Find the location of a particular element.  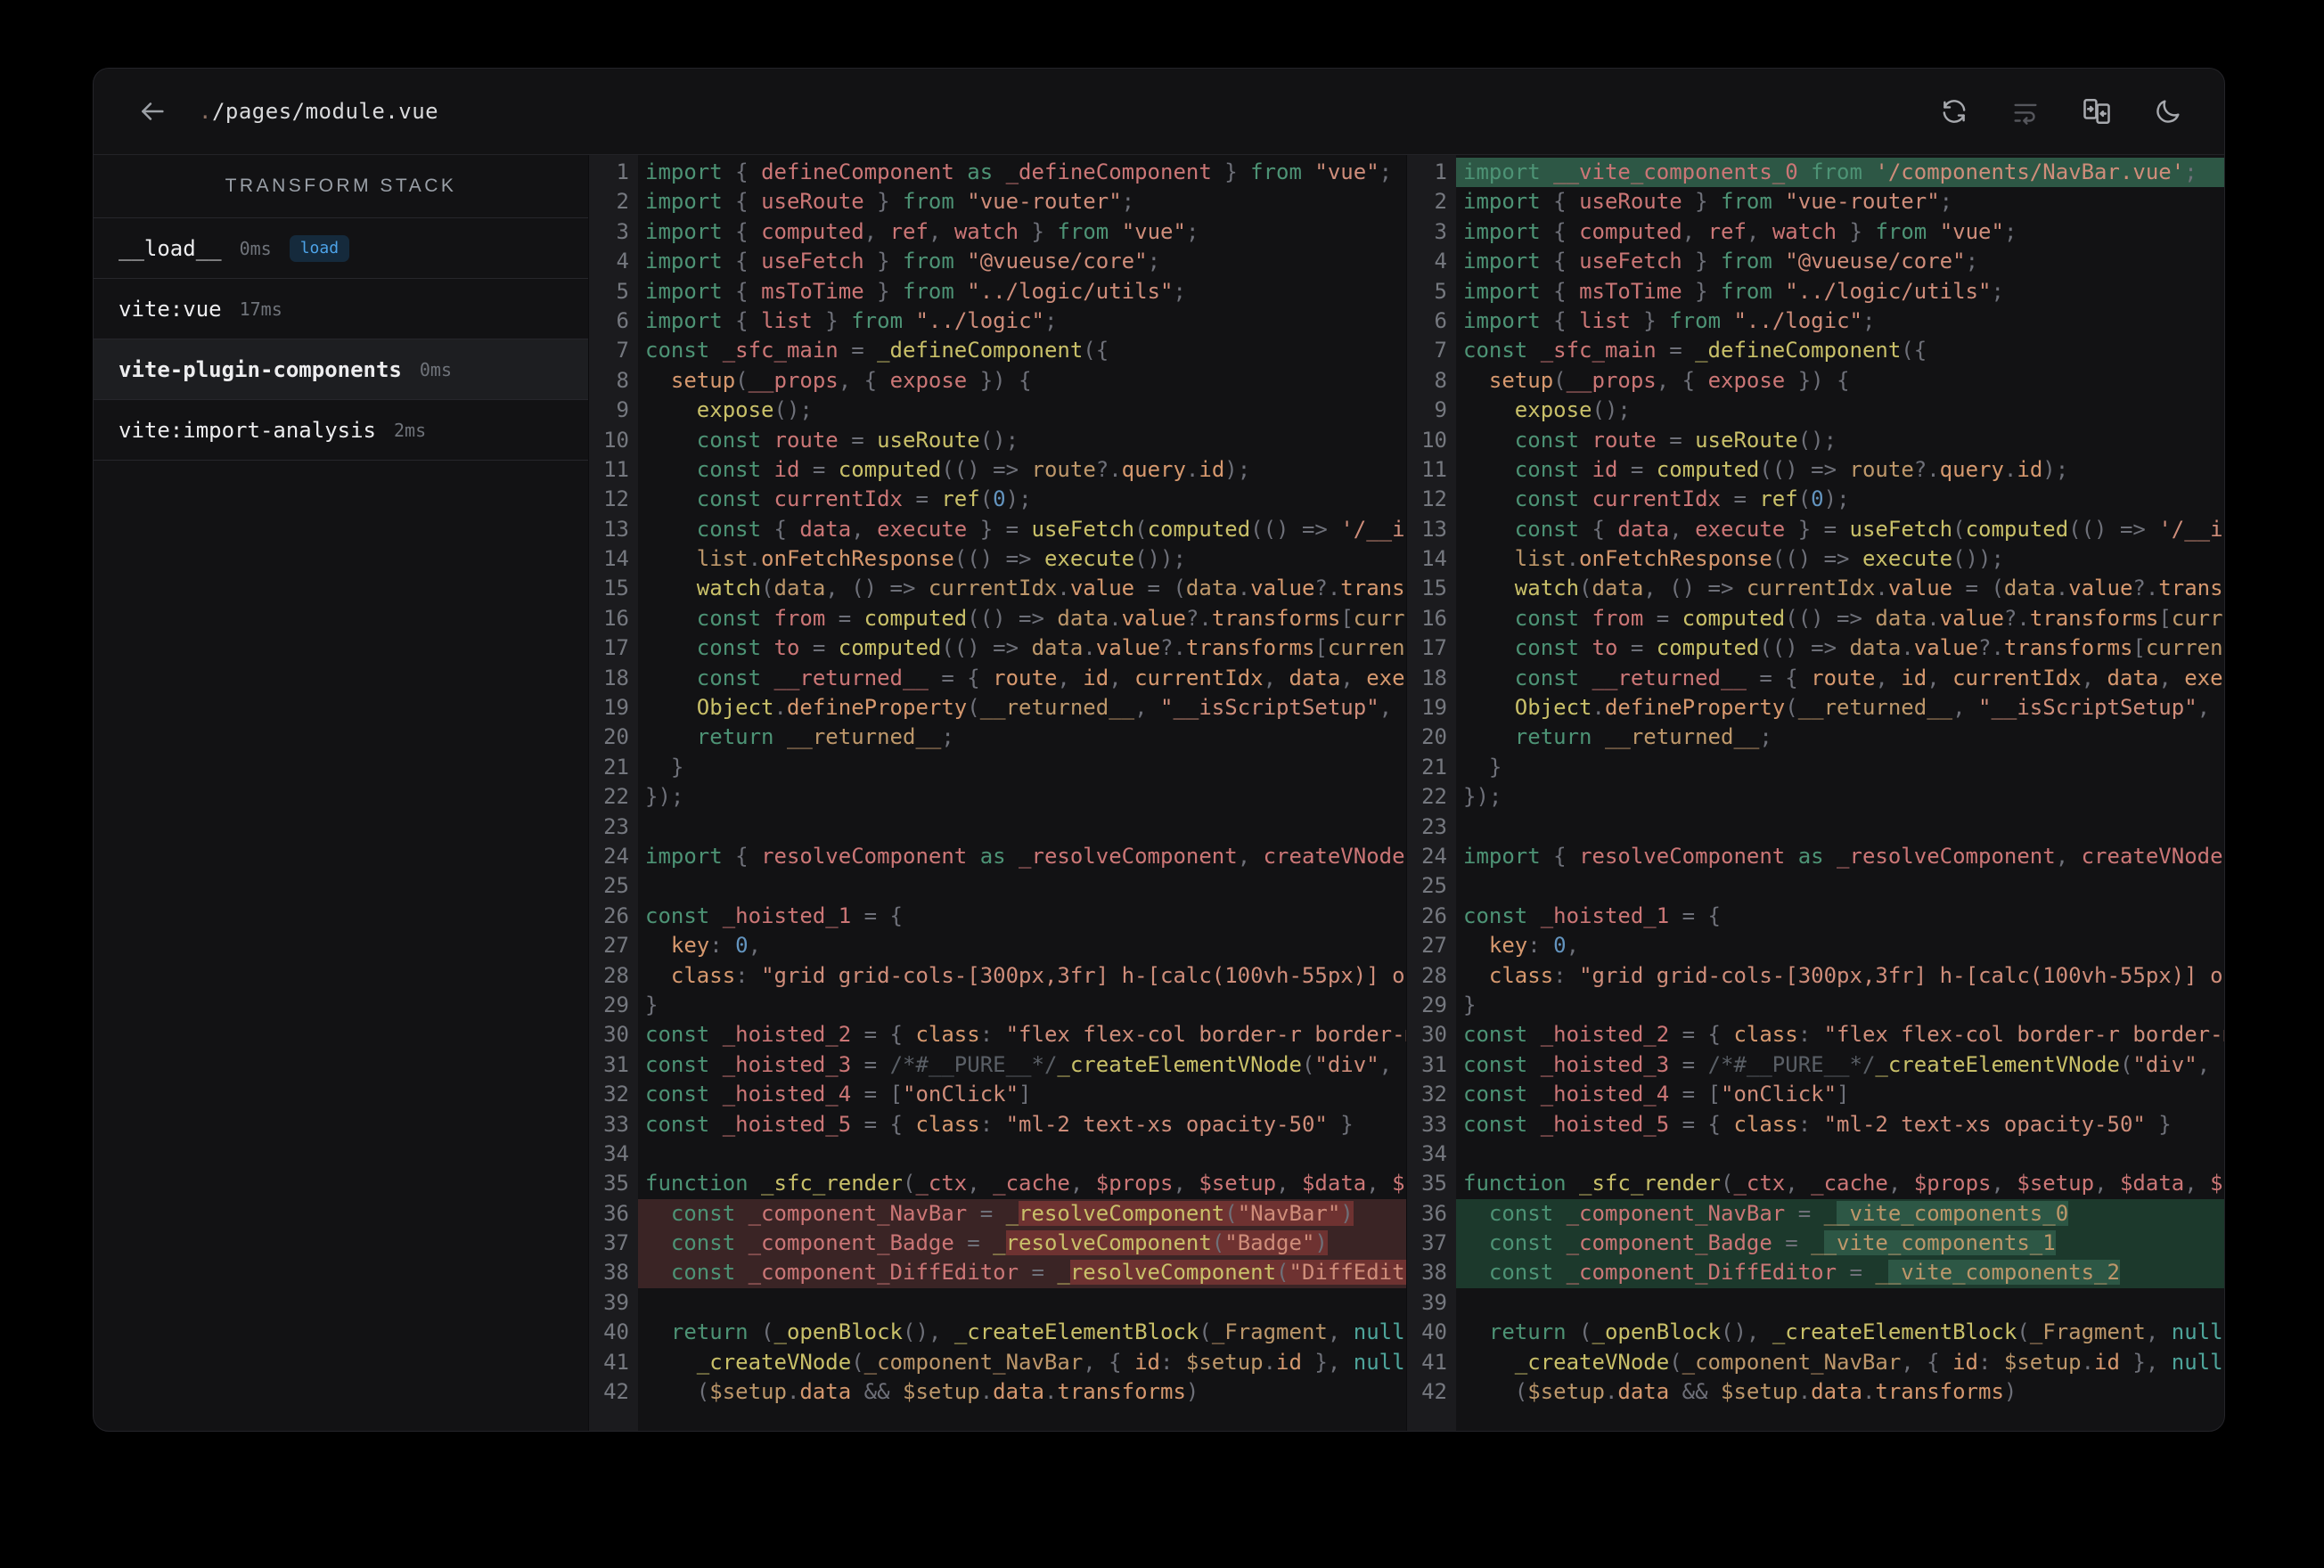

code-line: }); is located at coordinates (1482, 797).